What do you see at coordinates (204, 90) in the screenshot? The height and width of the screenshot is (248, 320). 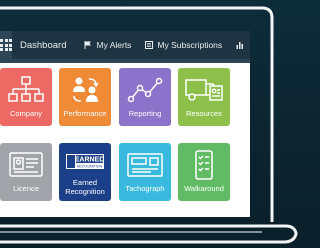 I see `truck-icon` at bounding box center [204, 90].